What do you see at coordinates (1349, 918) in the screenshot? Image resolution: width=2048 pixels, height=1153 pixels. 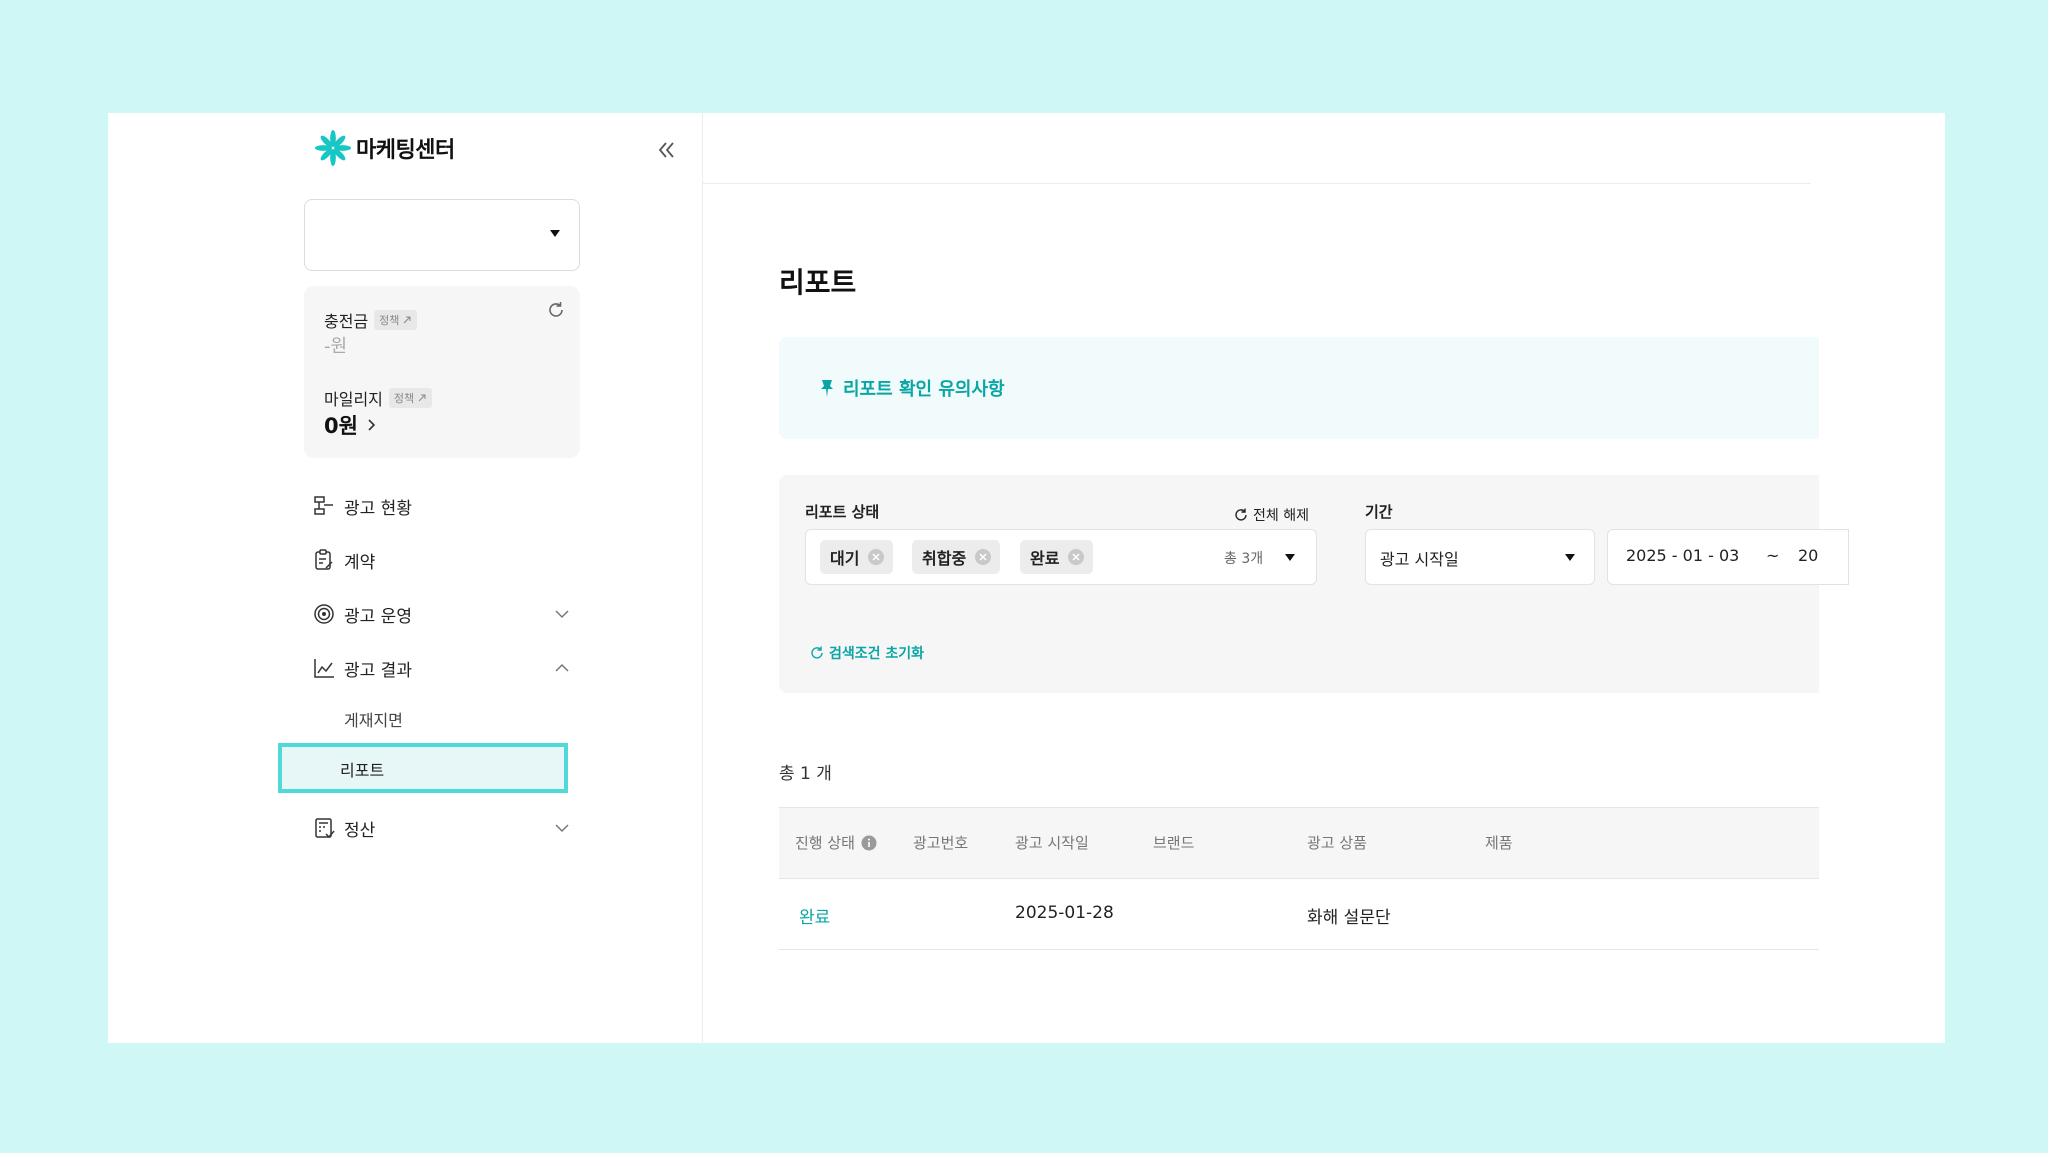 I see `row-ad-product: 화해 설문단` at bounding box center [1349, 918].